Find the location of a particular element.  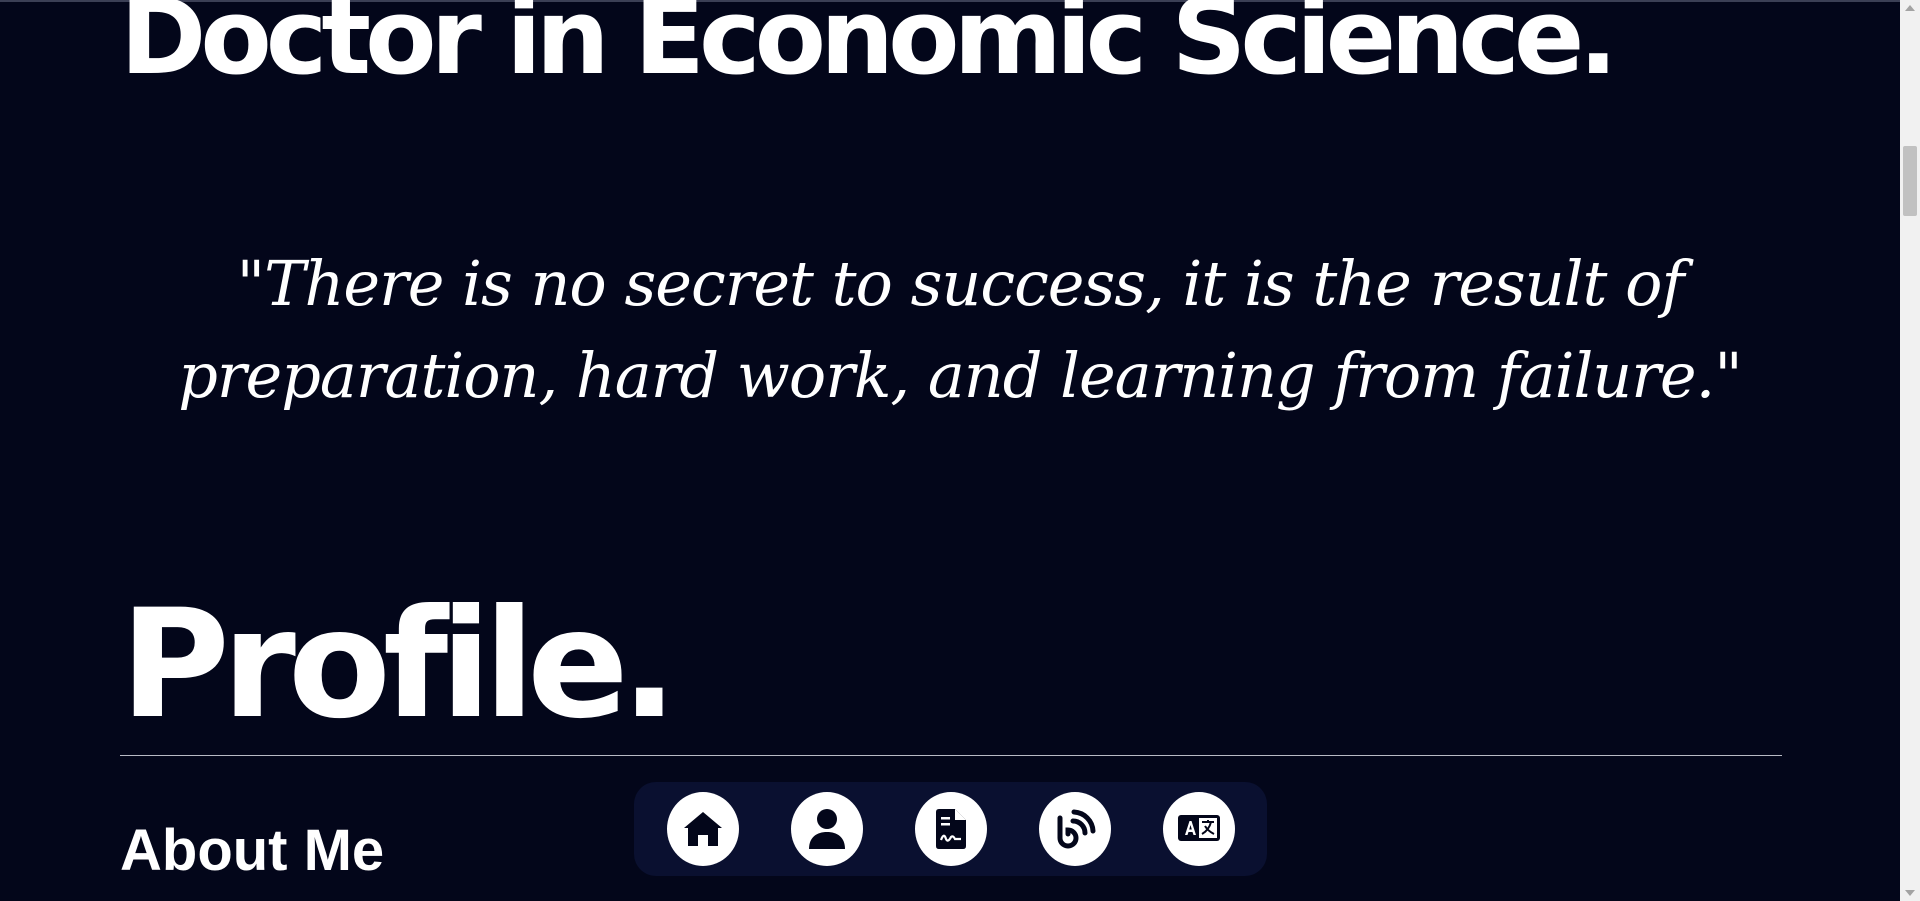

document-signature-icon is located at coordinates (951, 829).